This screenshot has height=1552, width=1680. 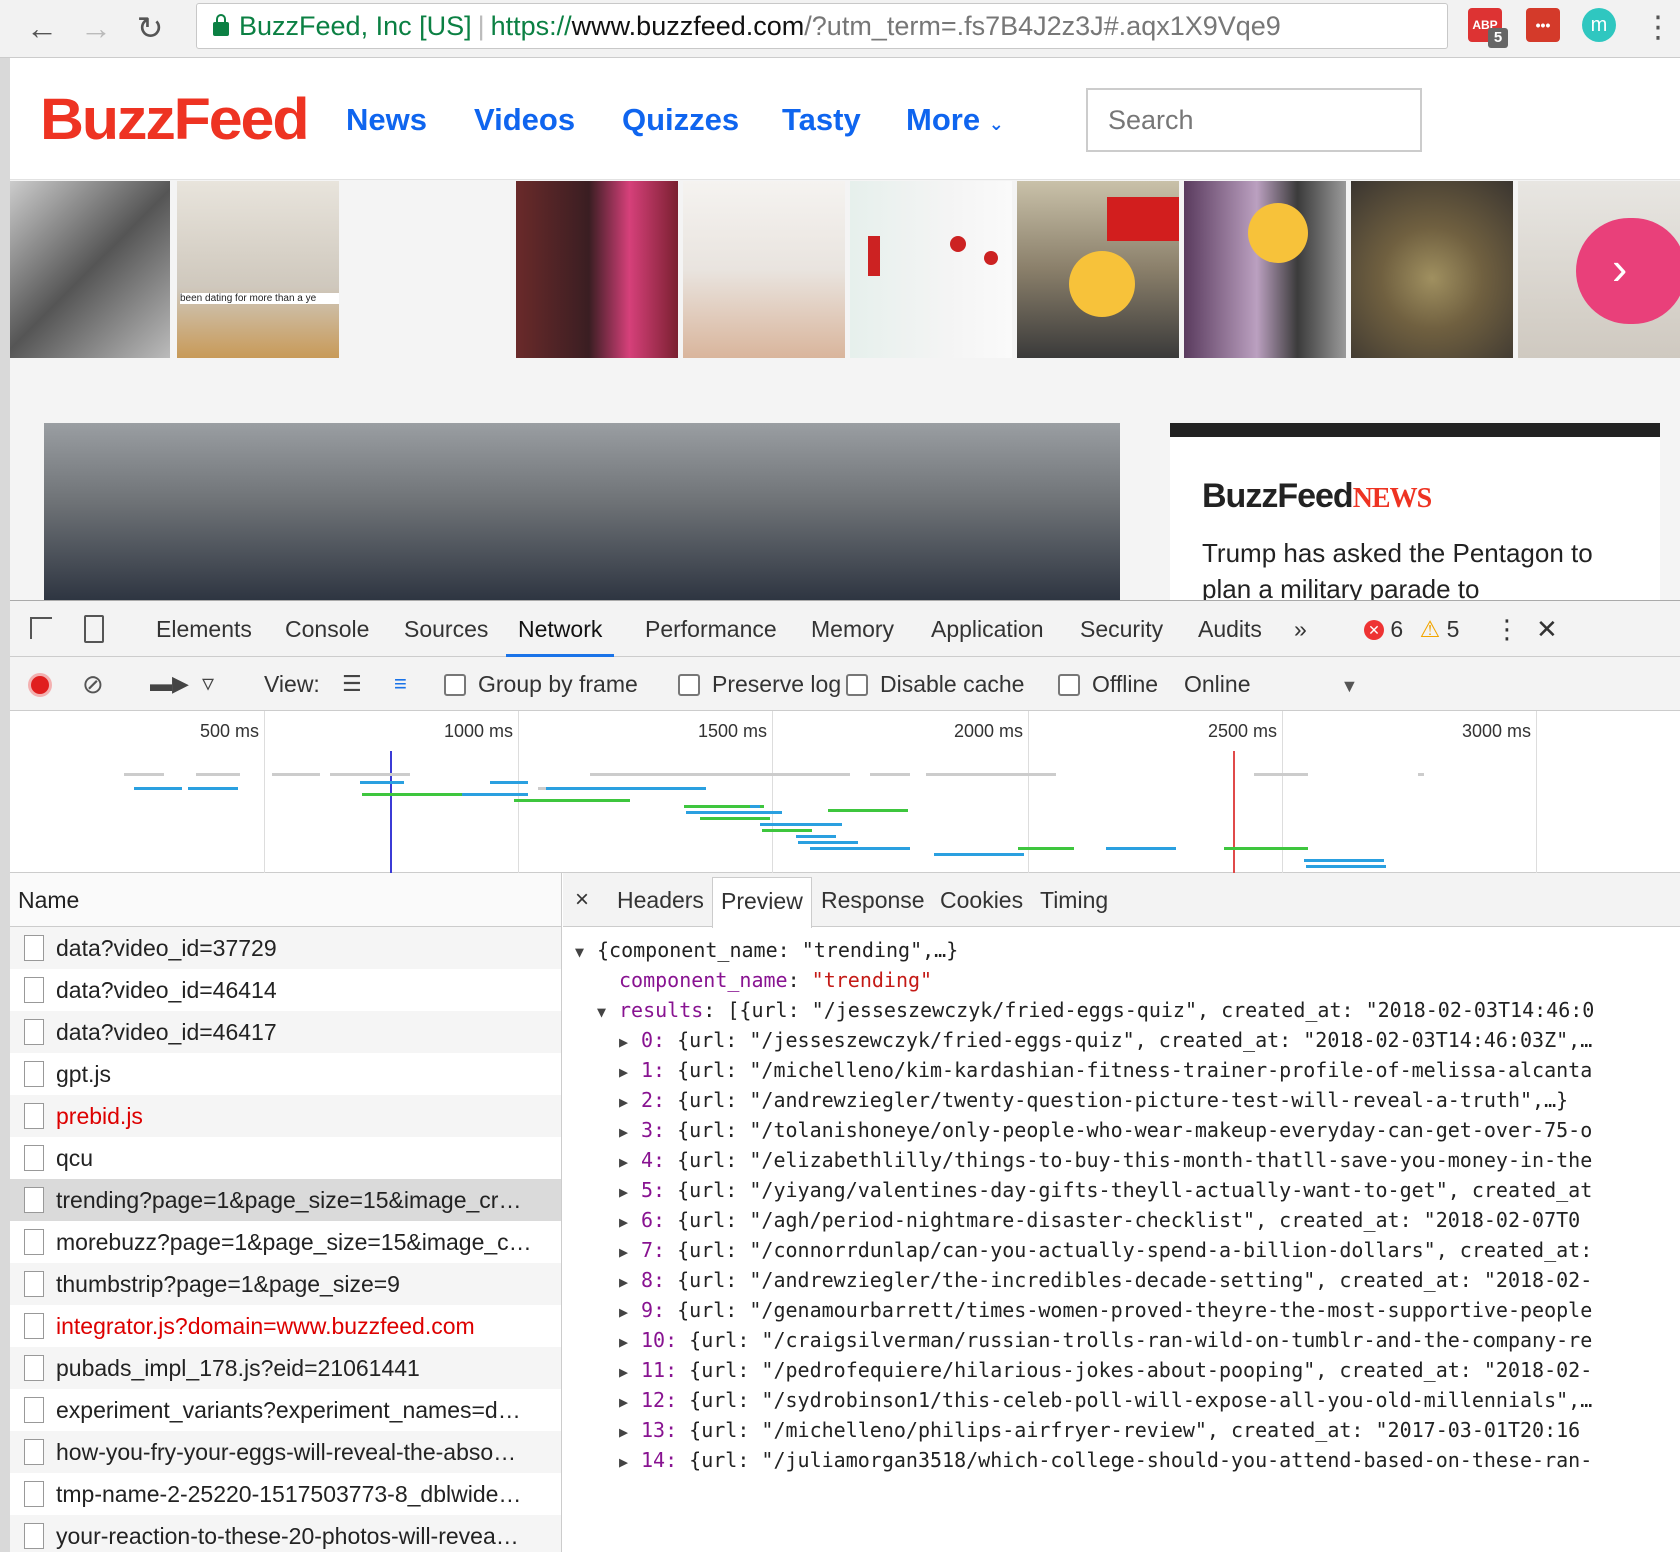 I want to click on tab-memory: Memory, so click(x=852, y=629).